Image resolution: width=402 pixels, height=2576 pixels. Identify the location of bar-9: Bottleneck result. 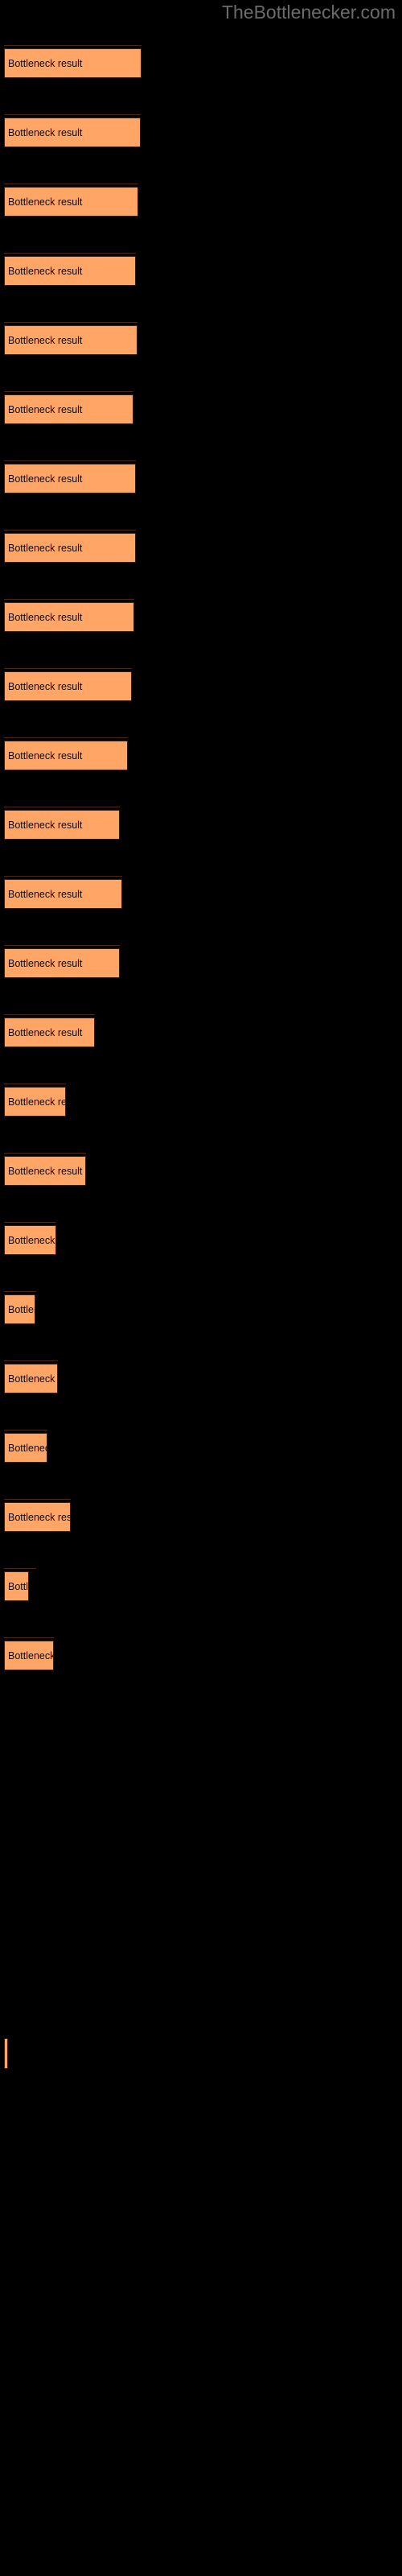
(69, 617).